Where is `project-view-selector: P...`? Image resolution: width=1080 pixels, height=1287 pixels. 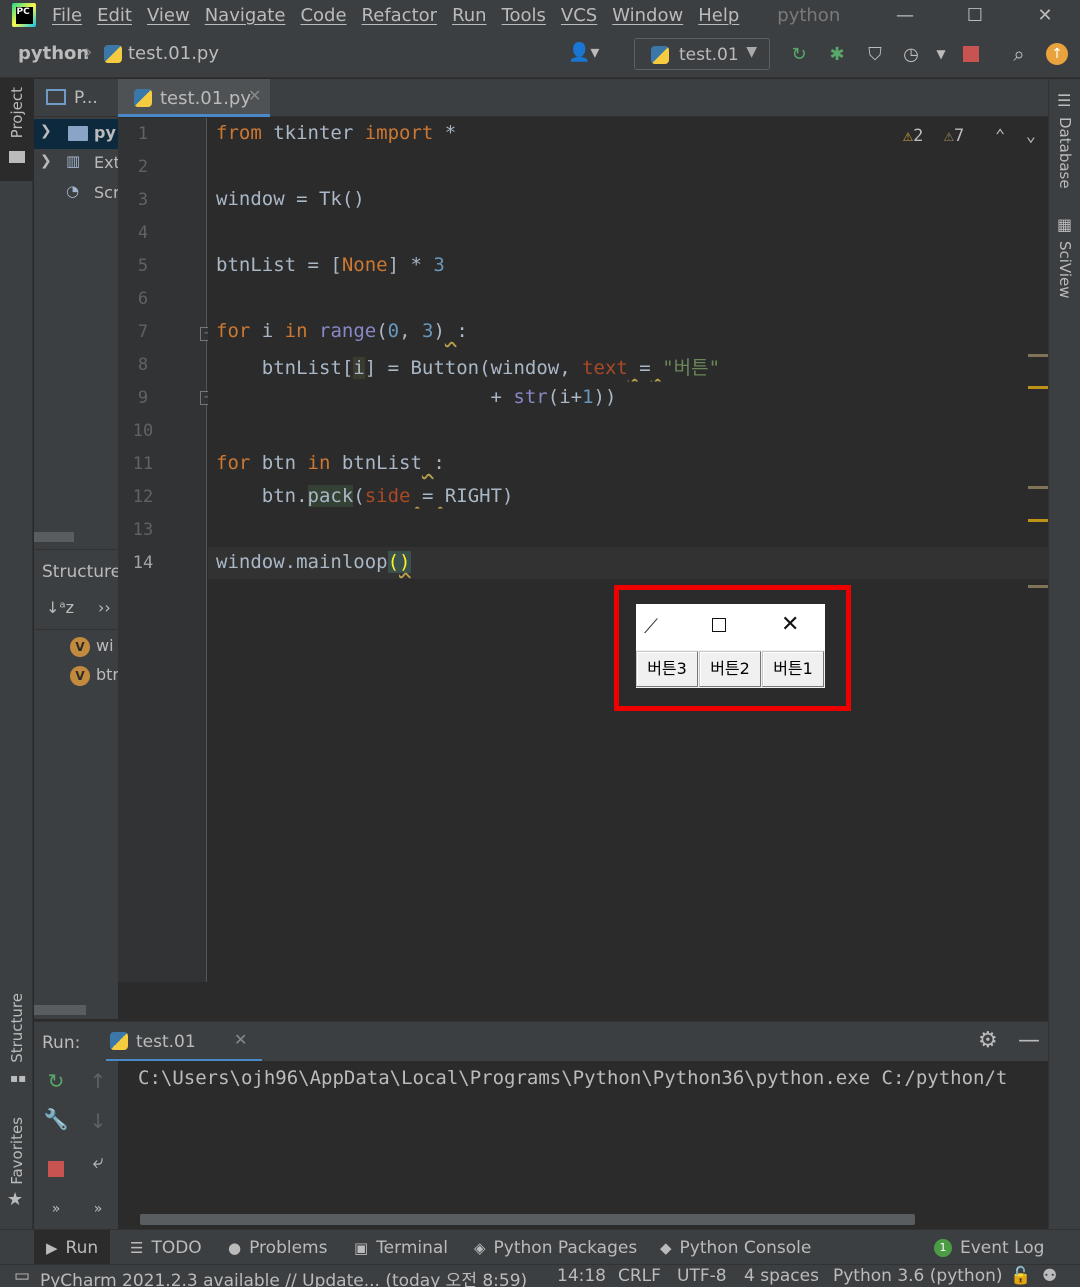
project-view-selector: P... is located at coordinates (86, 98).